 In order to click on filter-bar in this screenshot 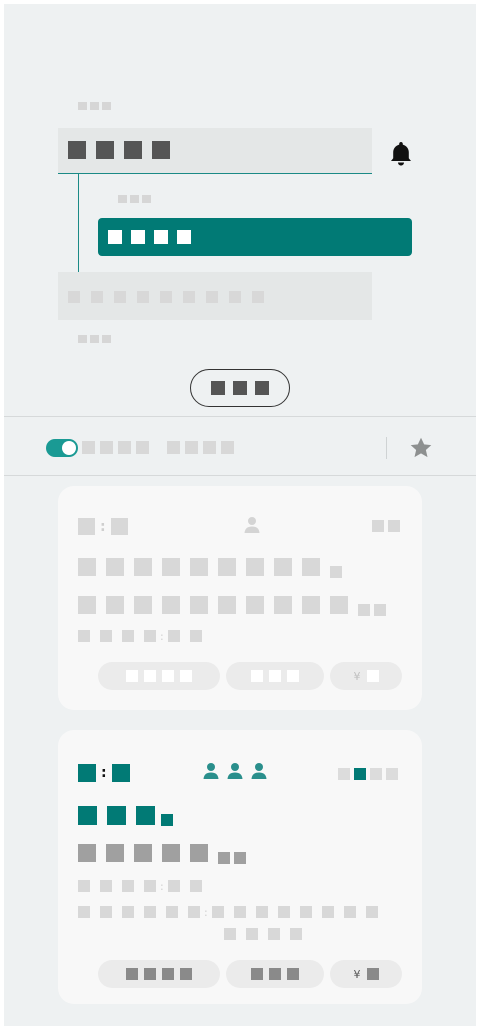, I will do `click(240, 446)`.